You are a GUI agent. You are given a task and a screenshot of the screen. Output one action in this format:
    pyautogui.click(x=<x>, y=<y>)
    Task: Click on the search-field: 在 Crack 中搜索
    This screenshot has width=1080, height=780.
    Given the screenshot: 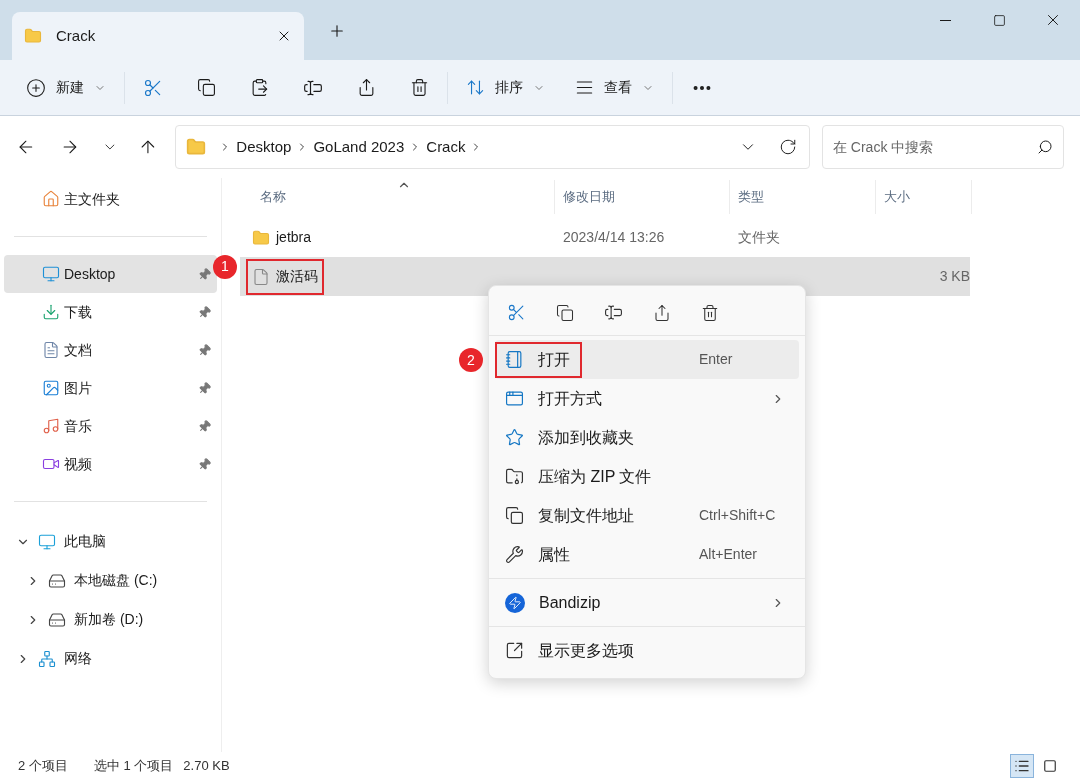 What is the action you would take?
    pyautogui.click(x=934, y=147)
    